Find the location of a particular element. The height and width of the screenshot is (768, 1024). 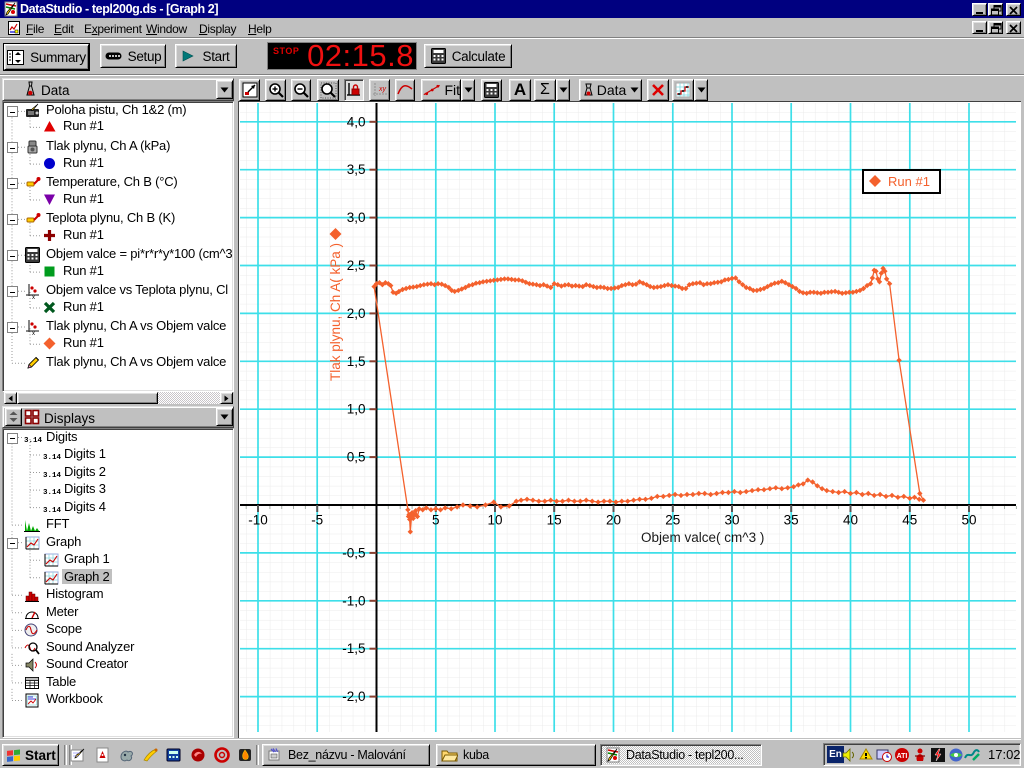

svg-text: -10 is located at coordinates (258, 520).